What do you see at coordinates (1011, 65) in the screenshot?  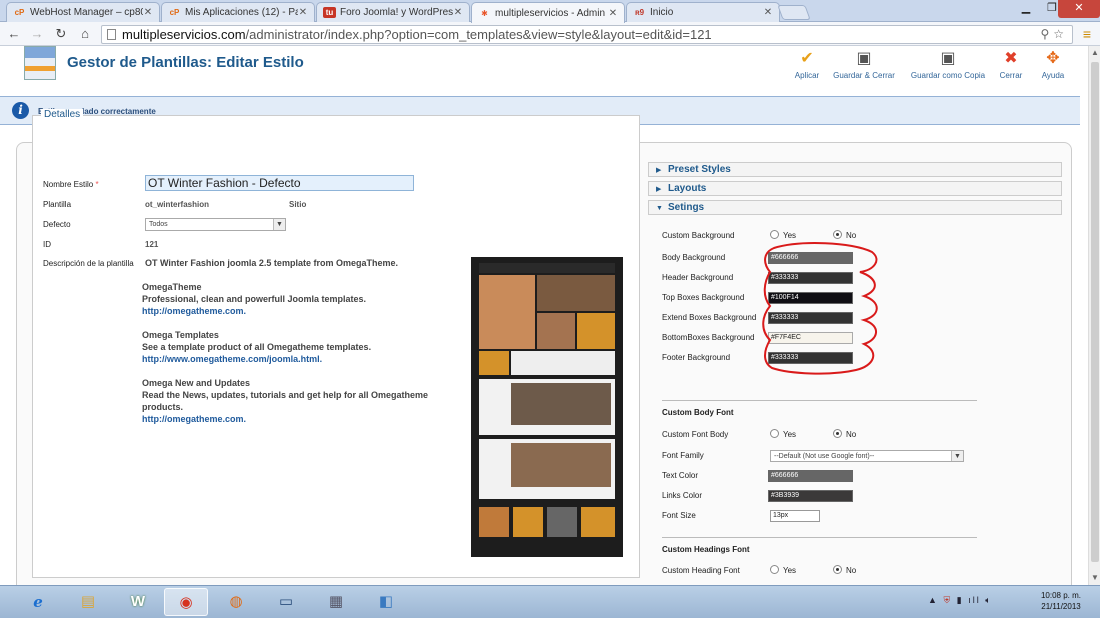 I see `close-button: ✖ Cerrar` at bounding box center [1011, 65].